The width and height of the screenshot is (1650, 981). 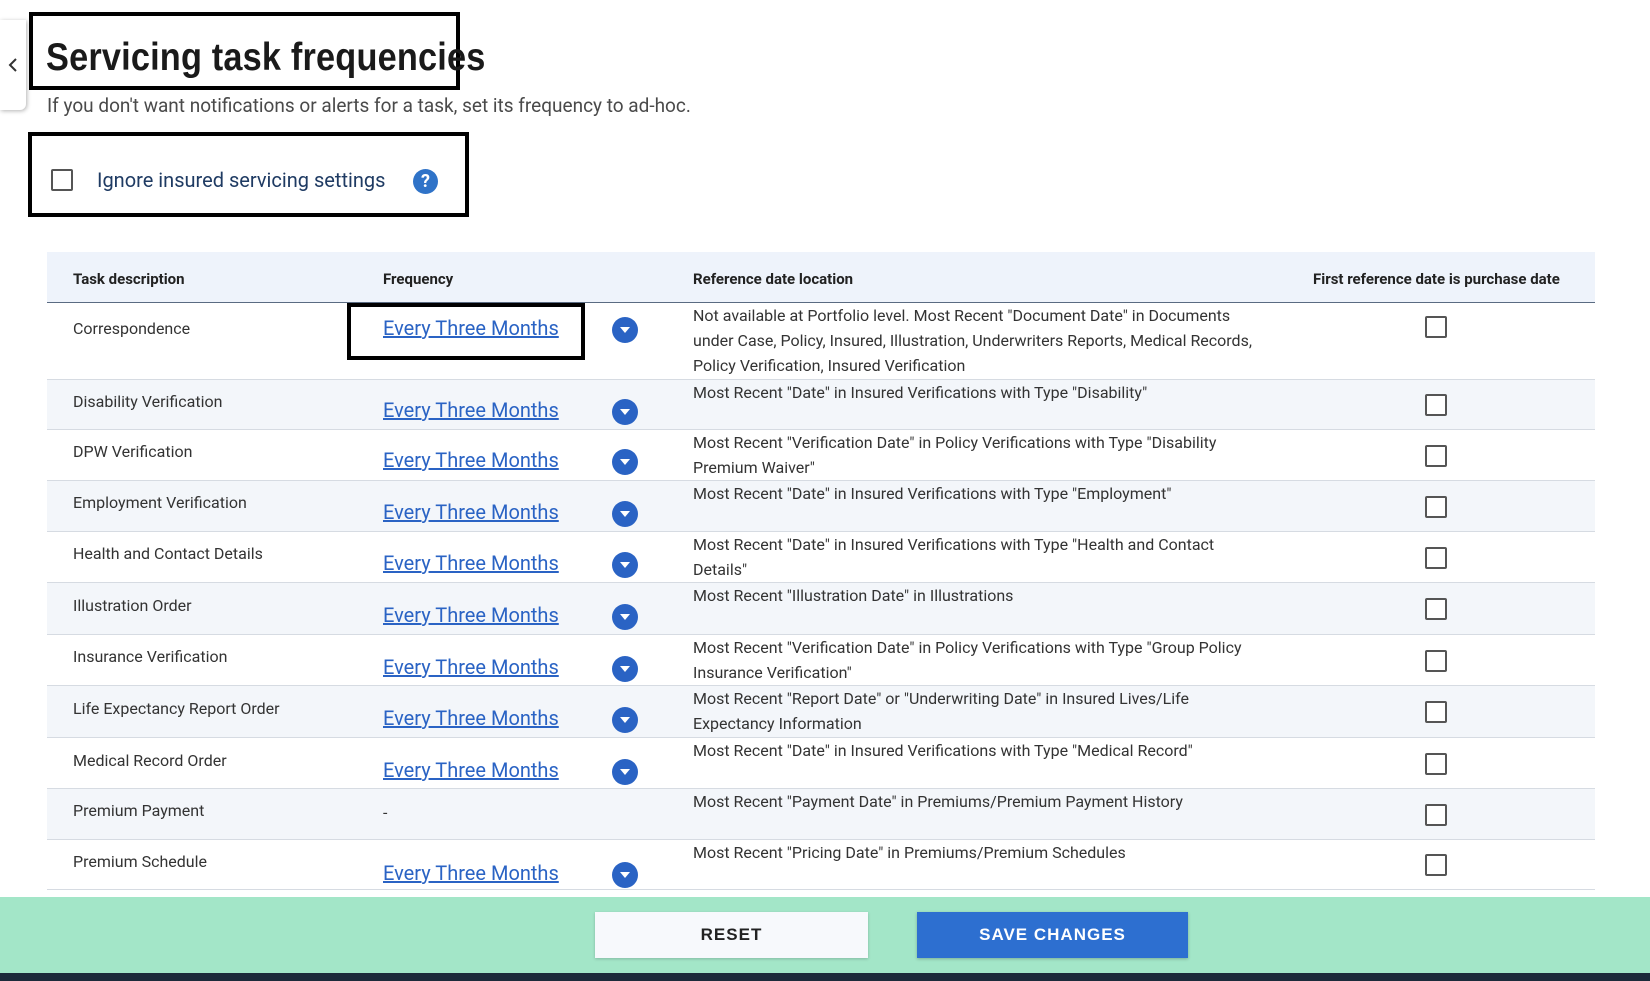 I want to click on task-description: Disability Verification, so click(x=148, y=401).